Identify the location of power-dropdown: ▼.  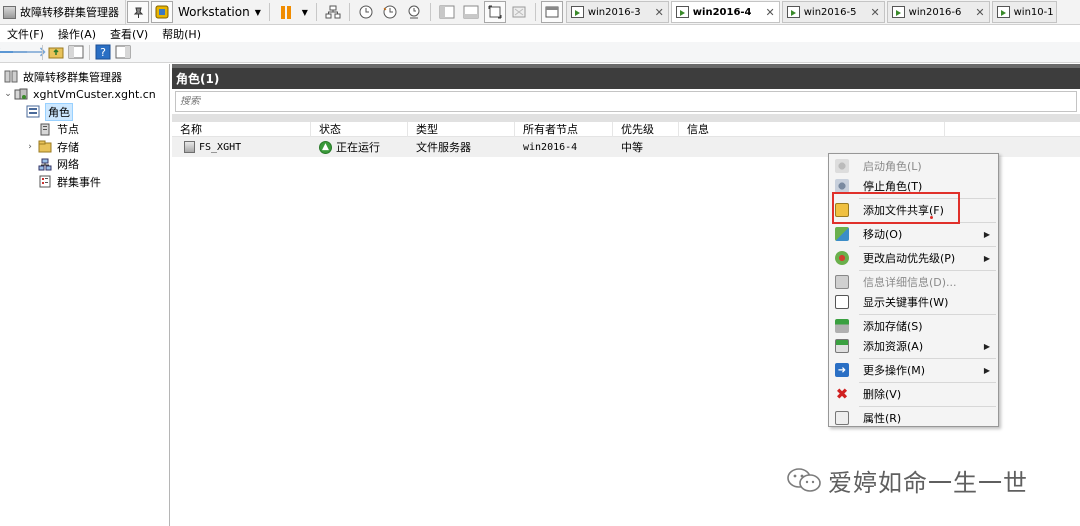
(305, 12).